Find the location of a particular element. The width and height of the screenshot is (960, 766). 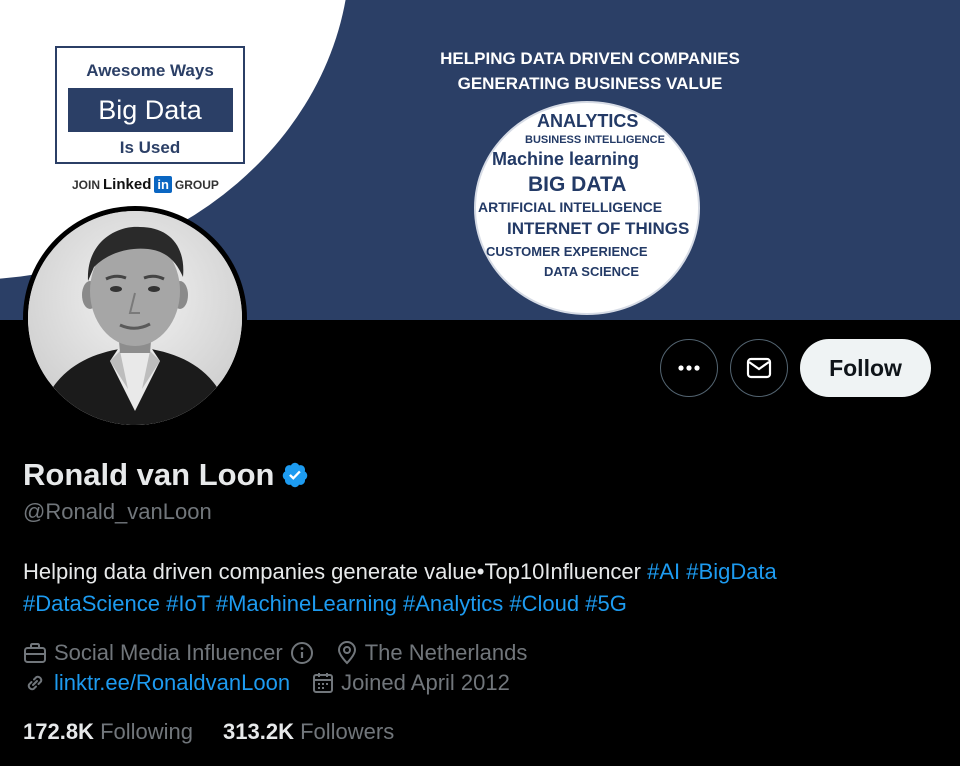

profile-avatar is located at coordinates (135, 318).